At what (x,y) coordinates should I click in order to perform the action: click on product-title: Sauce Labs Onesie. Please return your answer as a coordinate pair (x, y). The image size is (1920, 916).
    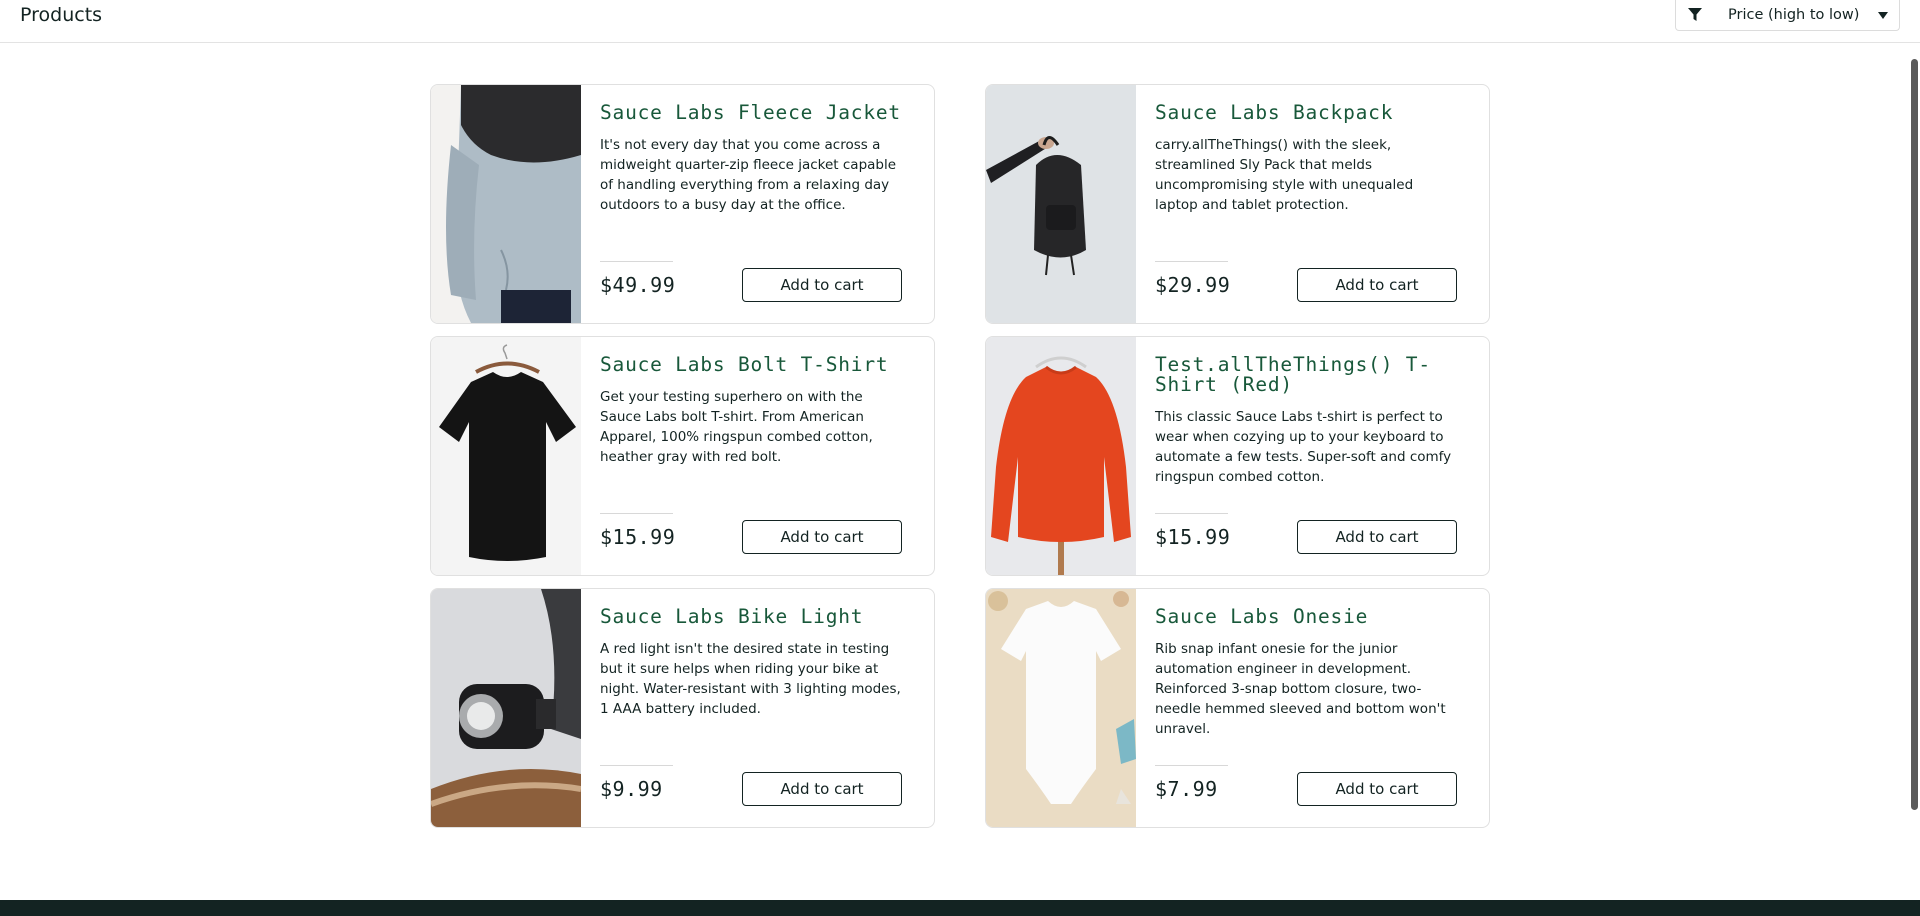
    Looking at the image, I should click on (1315, 617).